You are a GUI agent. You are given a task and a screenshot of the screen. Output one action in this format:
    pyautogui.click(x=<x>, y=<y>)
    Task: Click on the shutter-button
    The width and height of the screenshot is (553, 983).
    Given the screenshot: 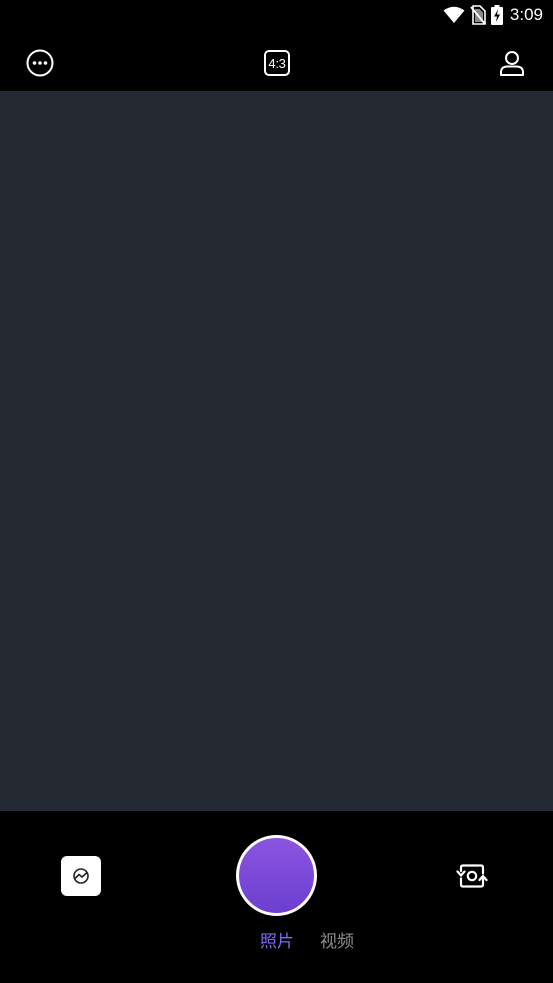 What is the action you would take?
    pyautogui.click(x=276, y=875)
    